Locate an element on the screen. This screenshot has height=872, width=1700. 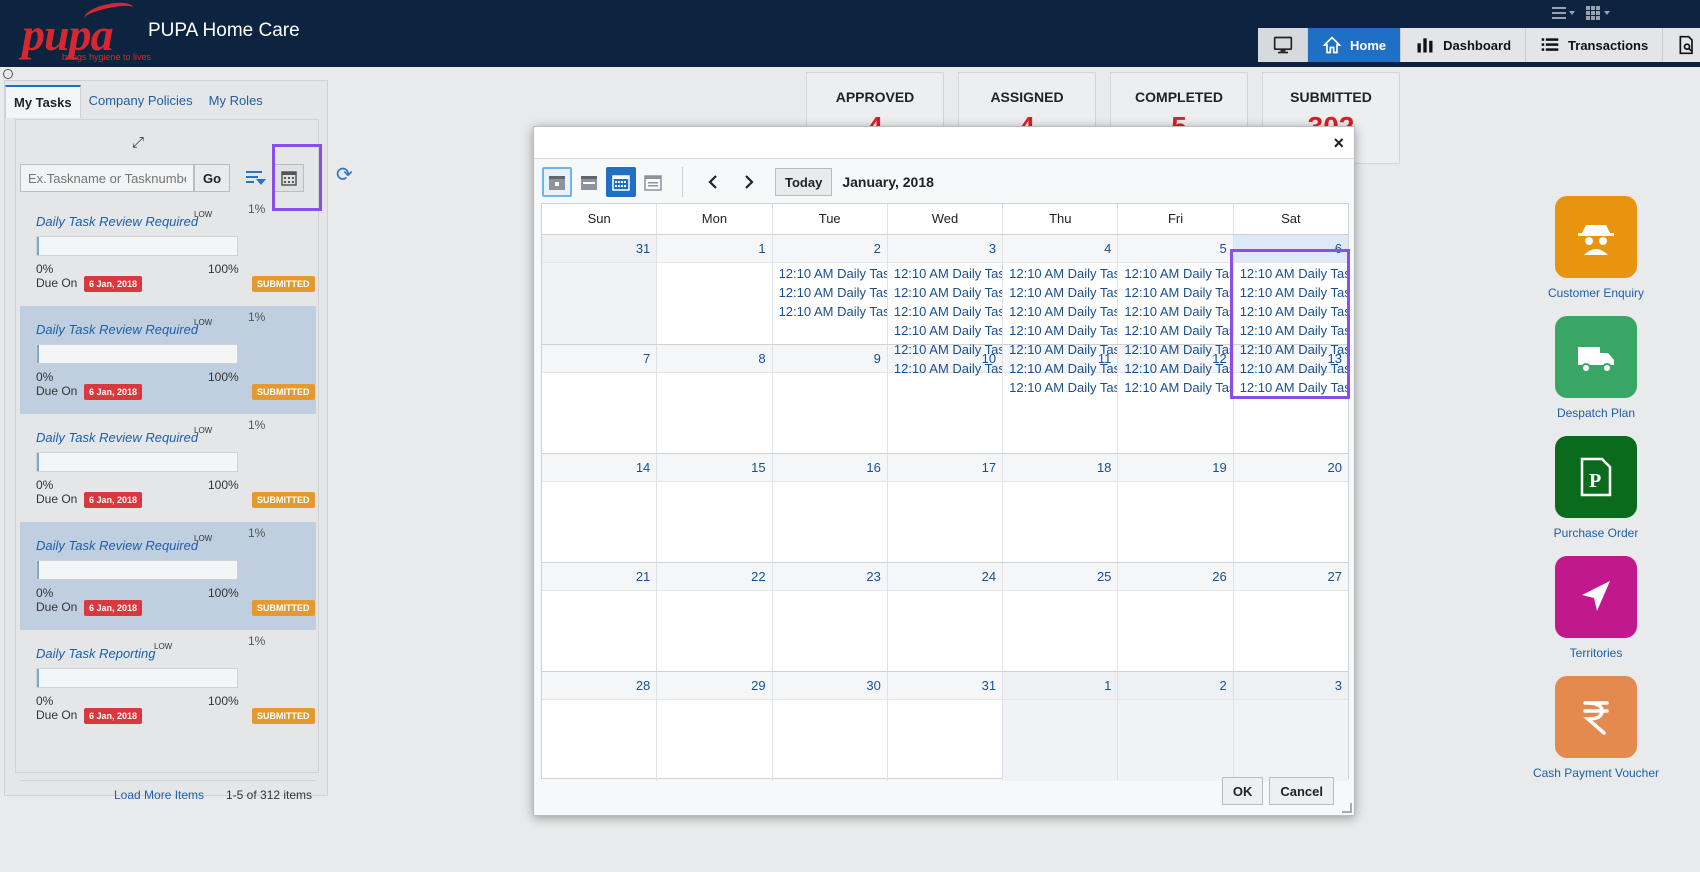
expand-icon: ⤢ is located at coordinates (138, 142).